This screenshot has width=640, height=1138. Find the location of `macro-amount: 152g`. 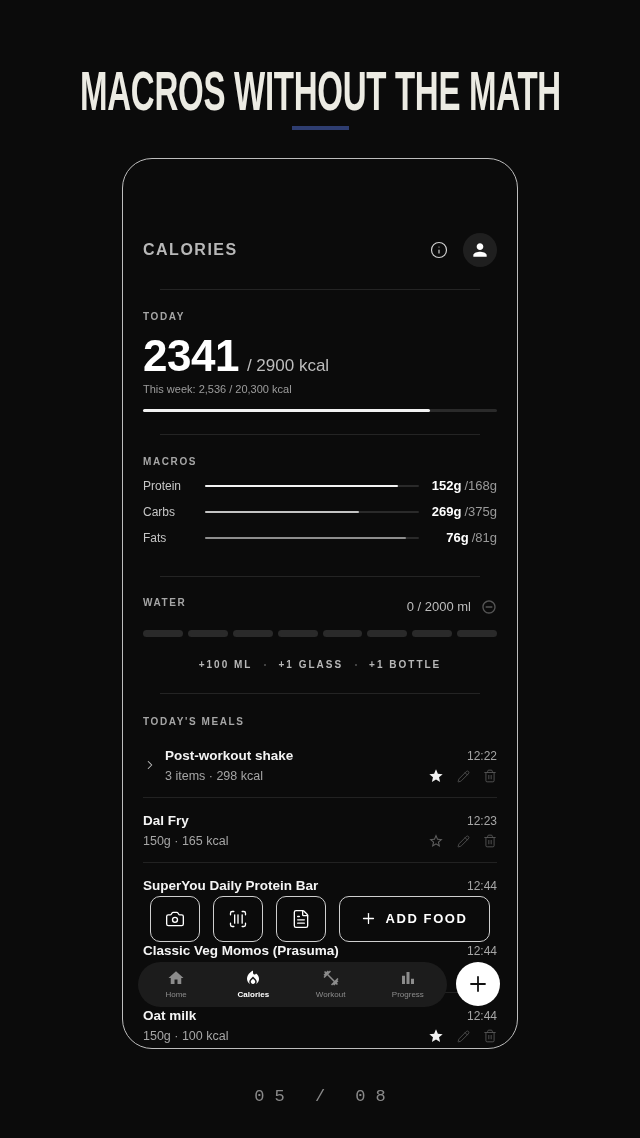

macro-amount: 152g is located at coordinates (446, 486).